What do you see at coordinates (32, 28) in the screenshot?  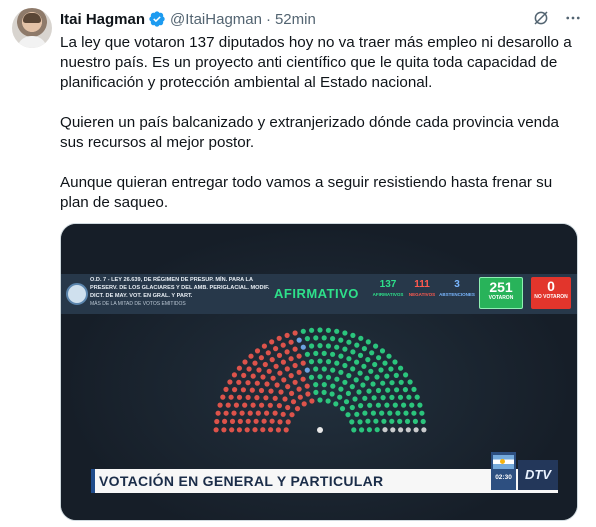 I see `avatar` at bounding box center [32, 28].